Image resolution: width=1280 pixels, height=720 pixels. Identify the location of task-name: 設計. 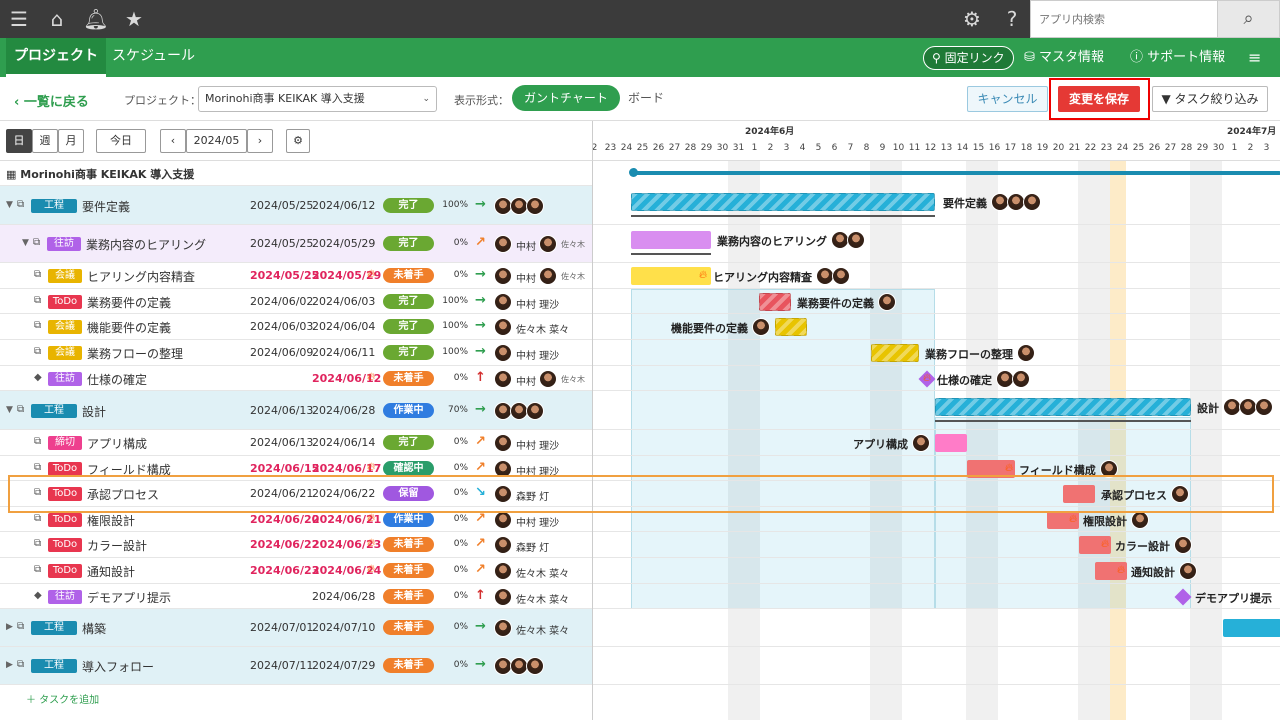
(94, 411).